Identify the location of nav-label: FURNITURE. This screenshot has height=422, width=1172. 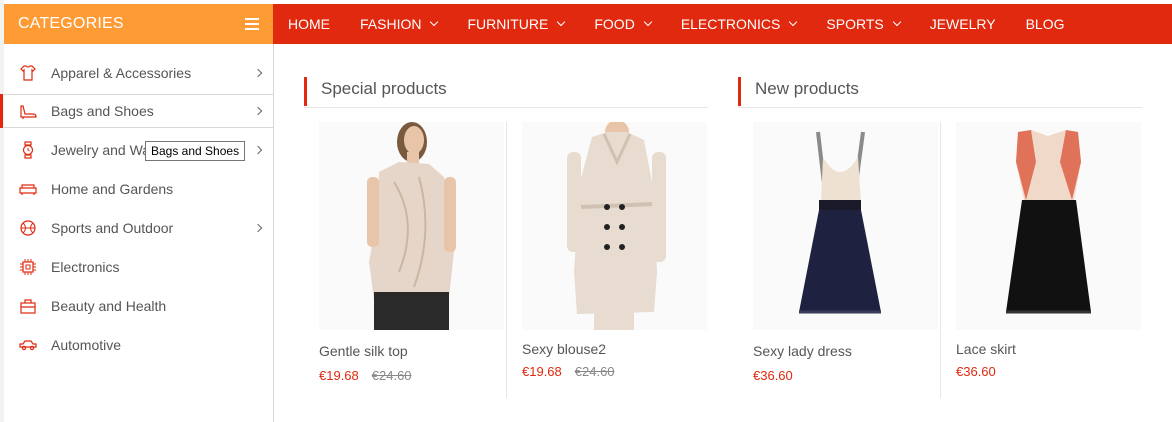
(508, 24).